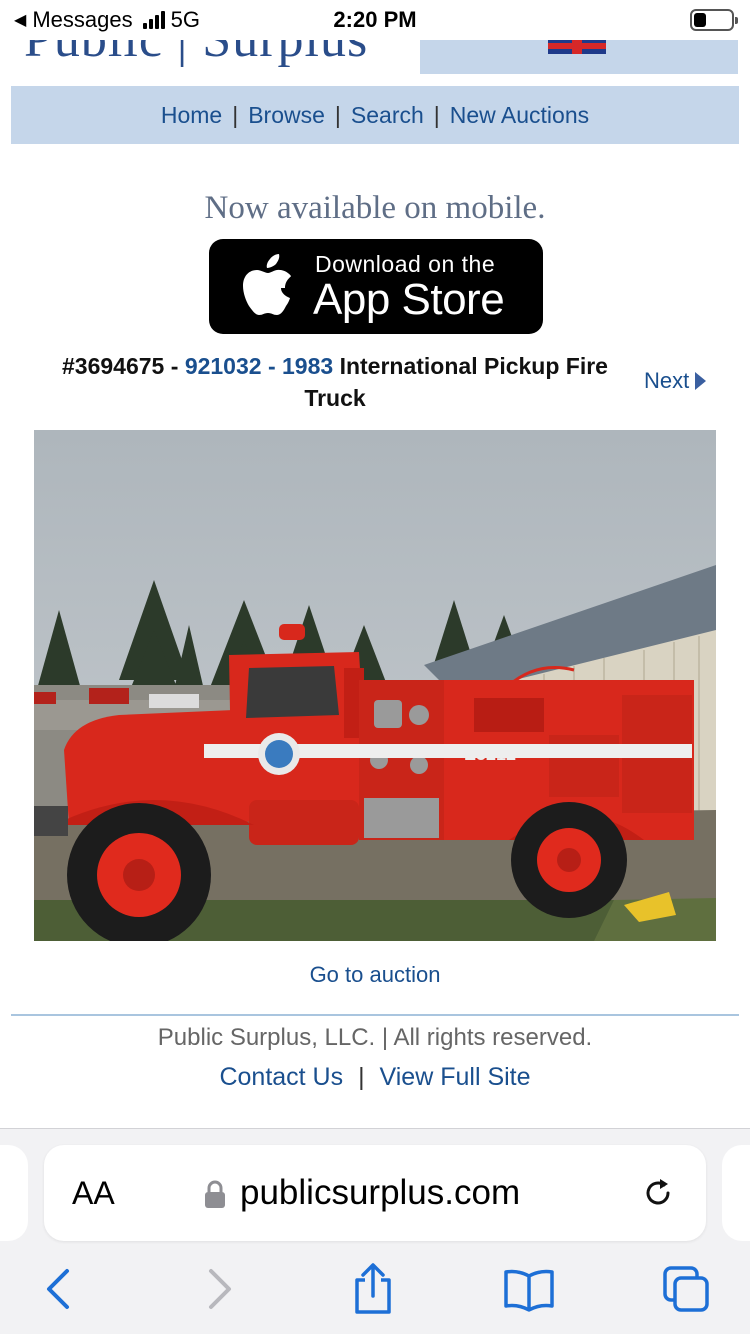  I want to click on next-listing-link: Next, so click(675, 381).